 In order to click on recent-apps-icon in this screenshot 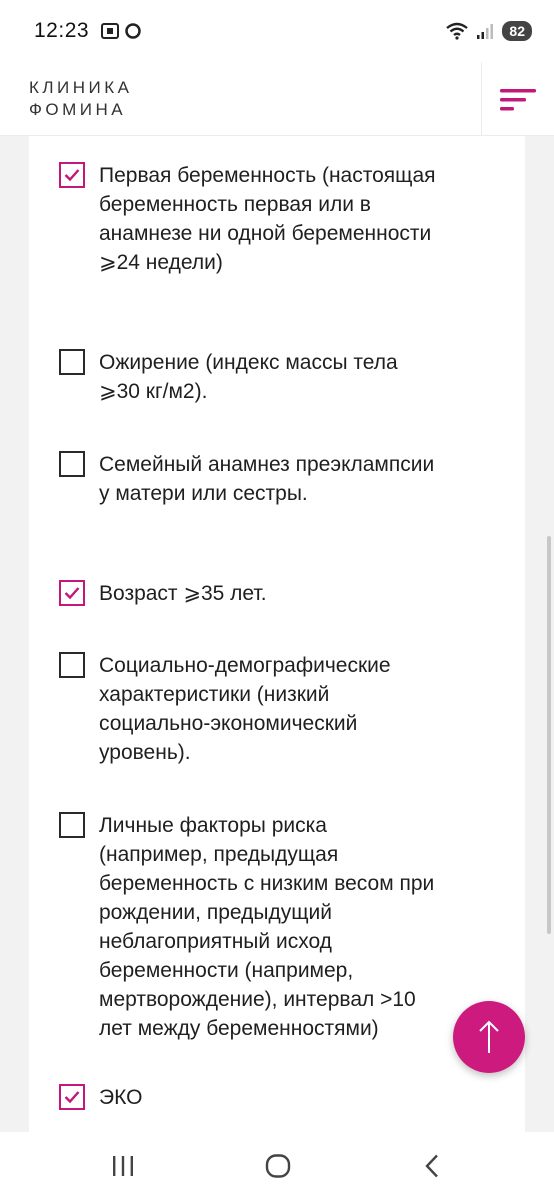, I will do `click(123, 1166)`.